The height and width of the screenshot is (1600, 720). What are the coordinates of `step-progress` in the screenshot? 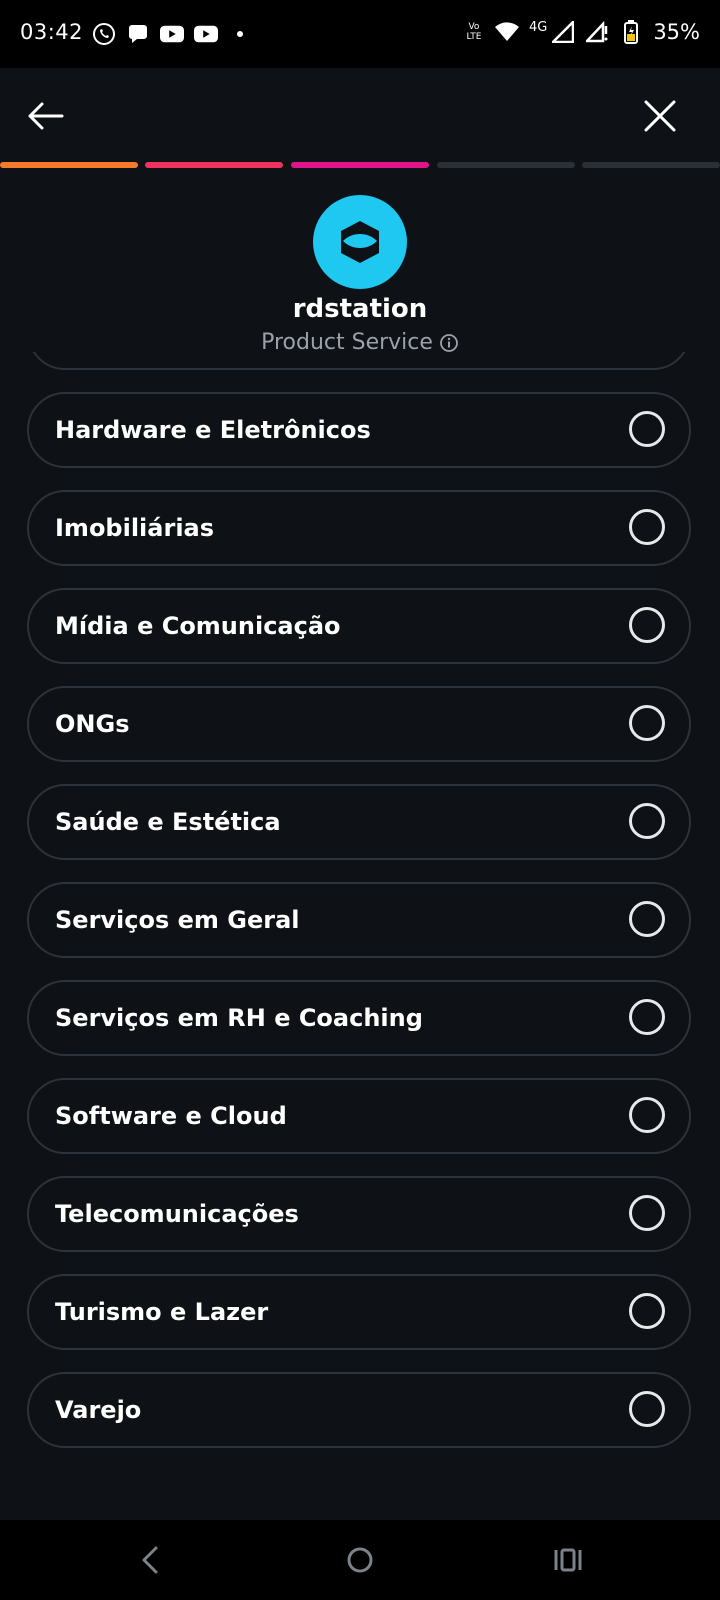 It's located at (360, 165).